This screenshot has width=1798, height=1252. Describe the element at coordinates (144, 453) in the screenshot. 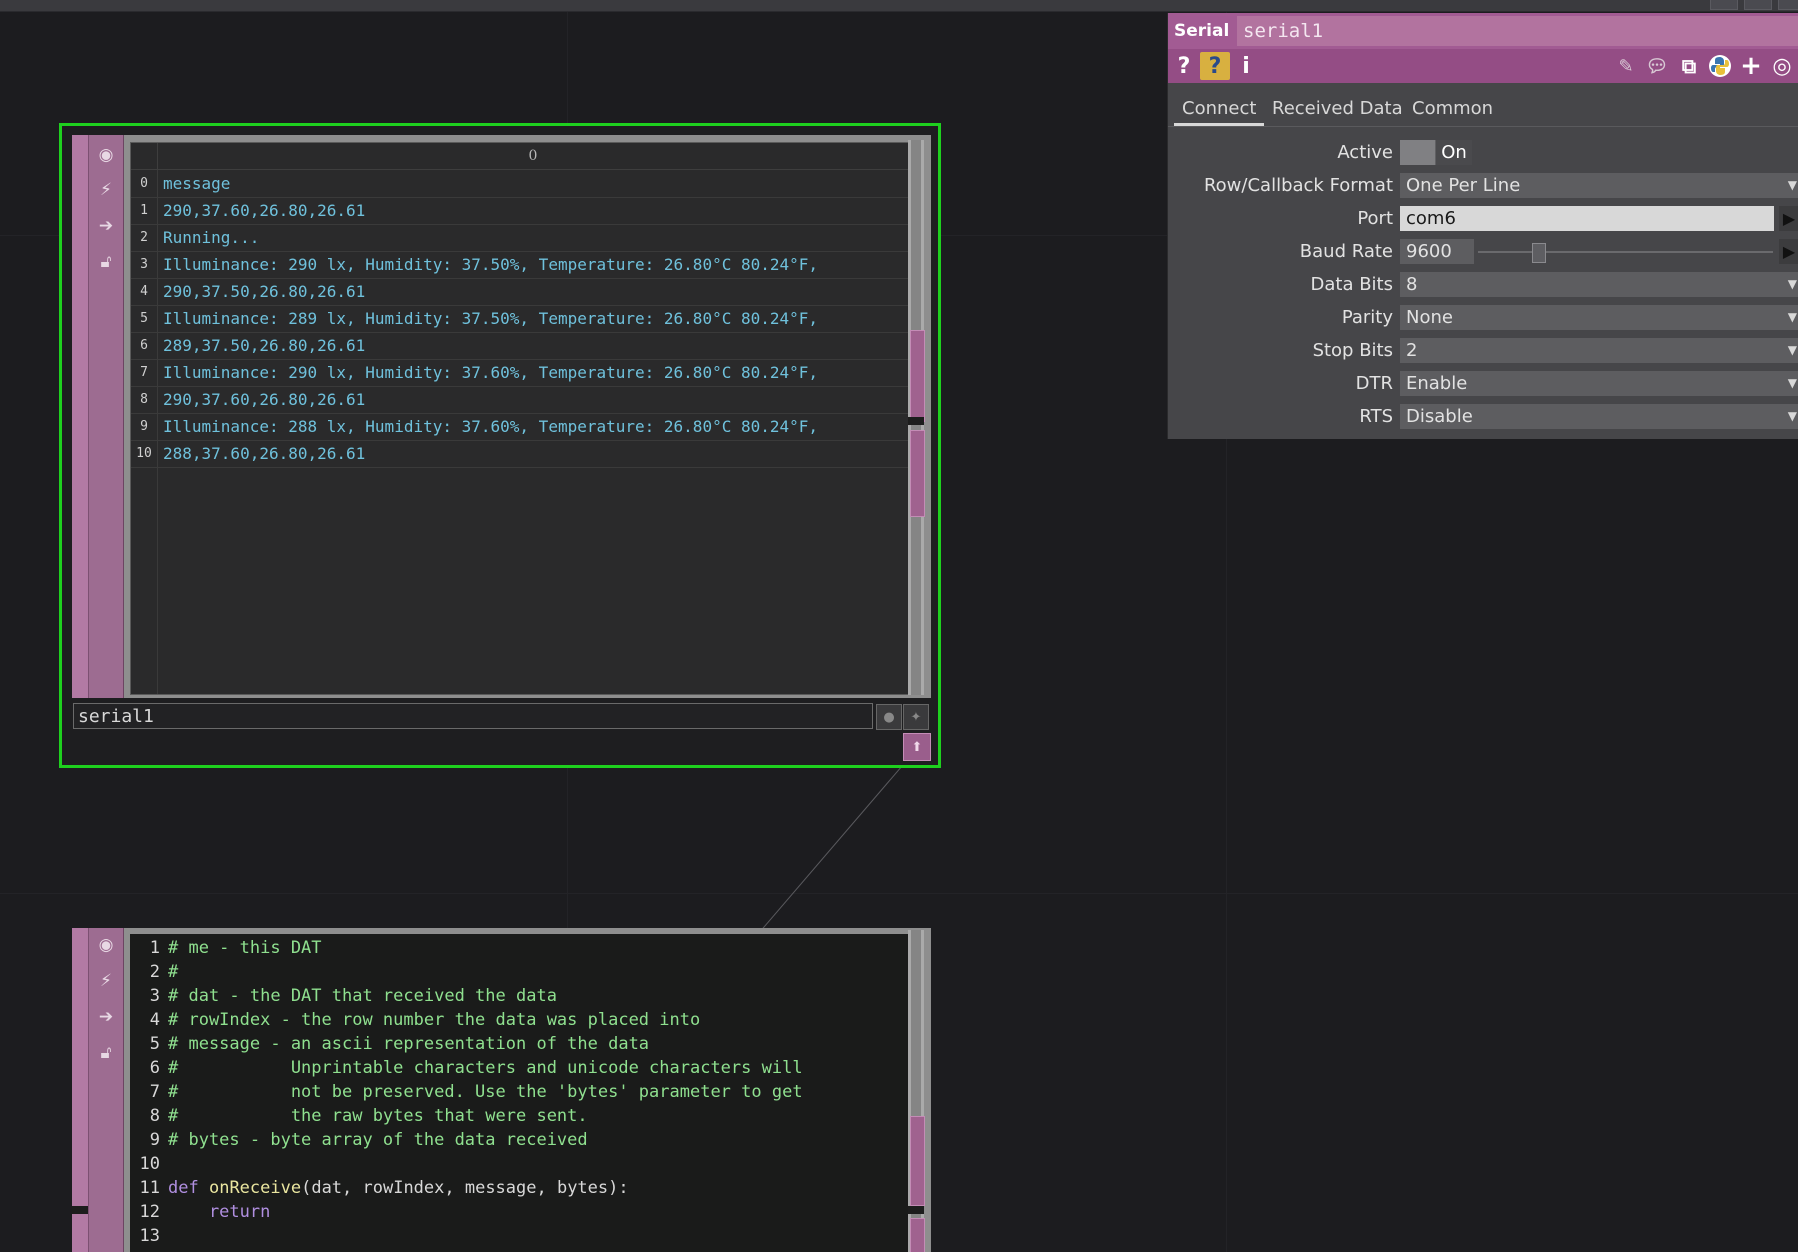

I see `row-index: 10` at that location.